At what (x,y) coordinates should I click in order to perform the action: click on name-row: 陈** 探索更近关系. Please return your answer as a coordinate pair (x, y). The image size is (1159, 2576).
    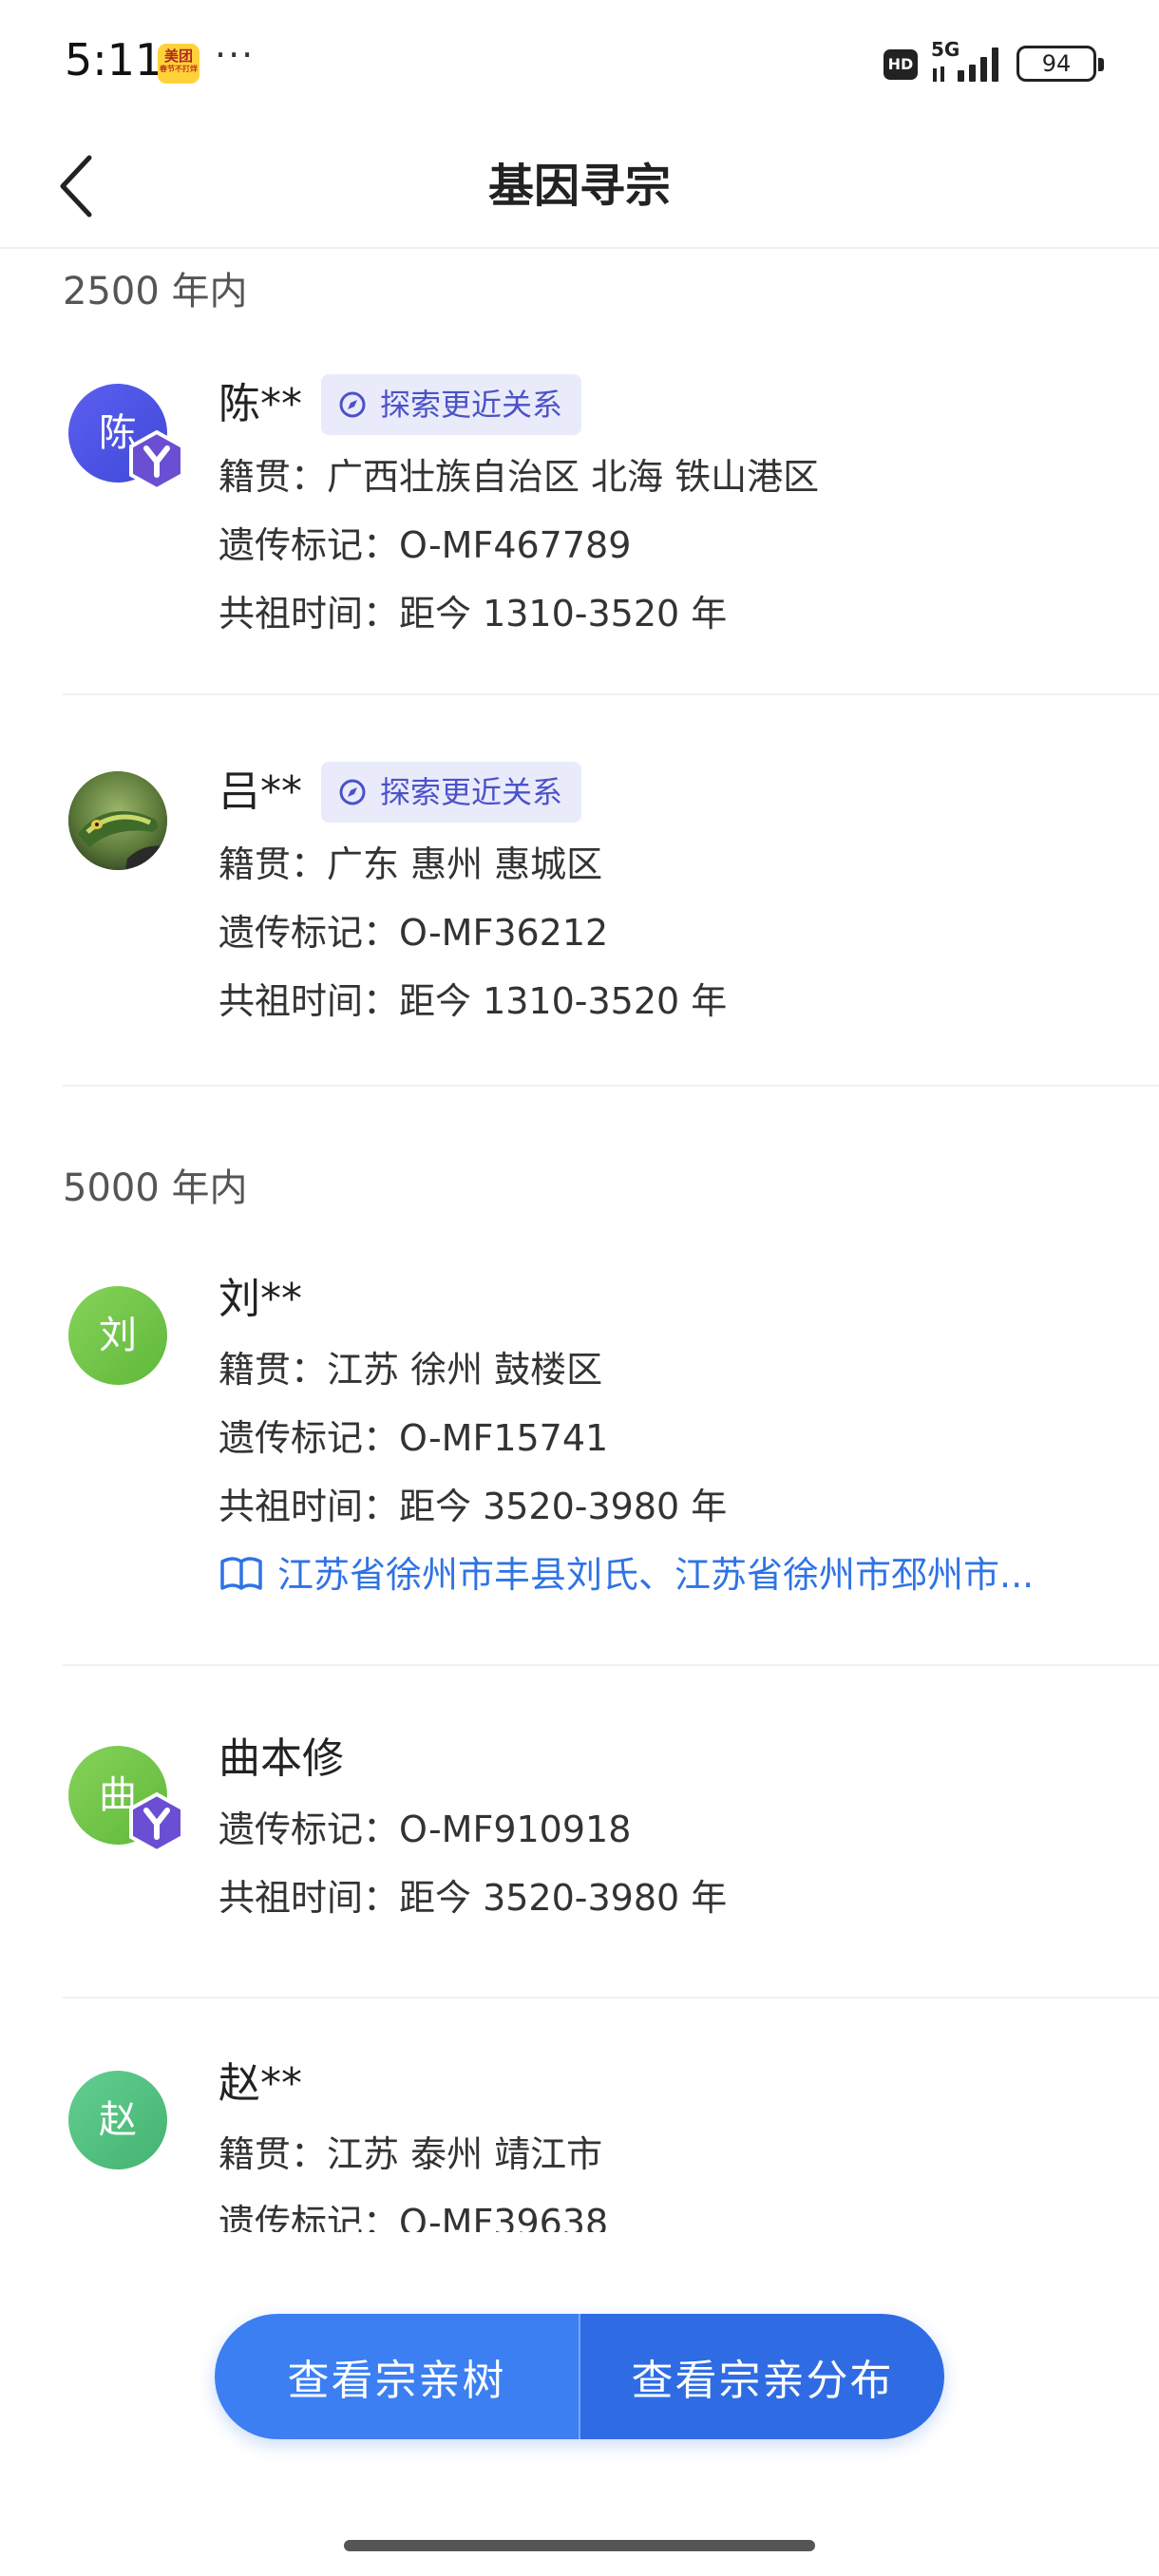
    Looking at the image, I should click on (400, 404).